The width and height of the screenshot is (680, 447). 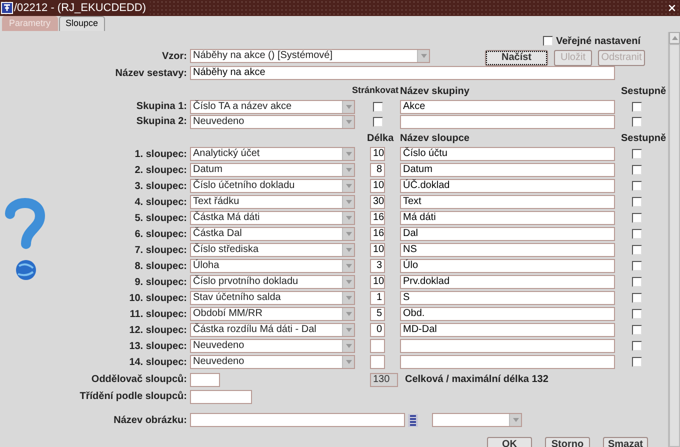 What do you see at coordinates (272, 234) in the screenshot?
I see `dropdown: Částka Dal` at bounding box center [272, 234].